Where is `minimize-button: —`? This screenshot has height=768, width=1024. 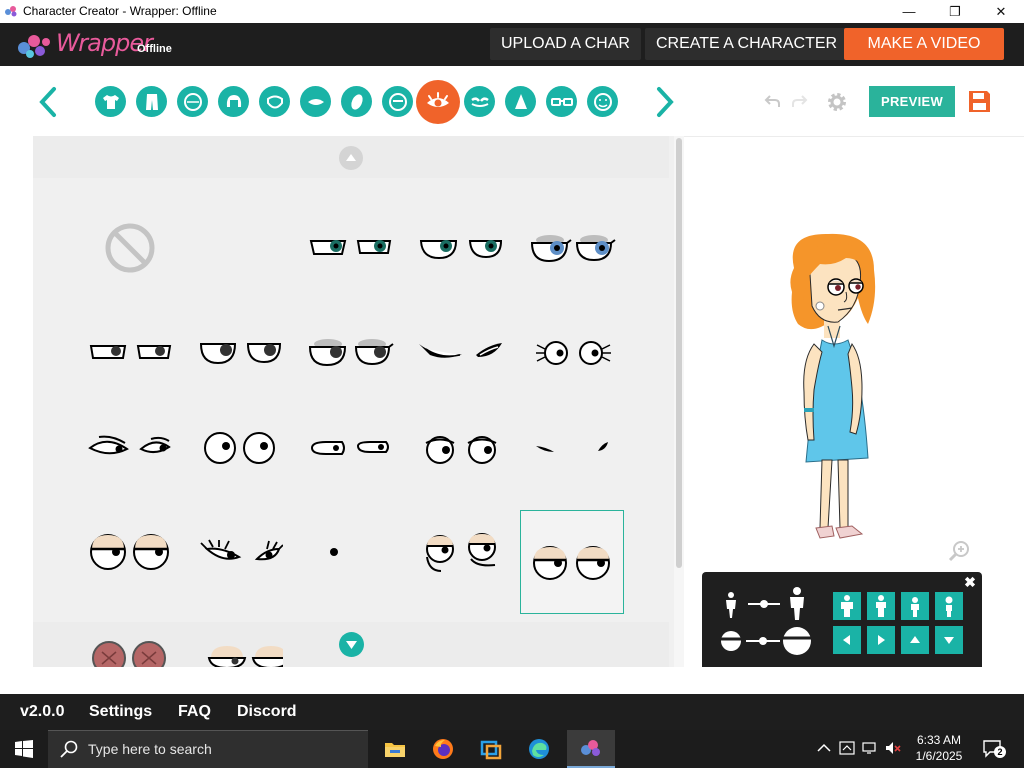
minimize-button: — is located at coordinates (909, 11).